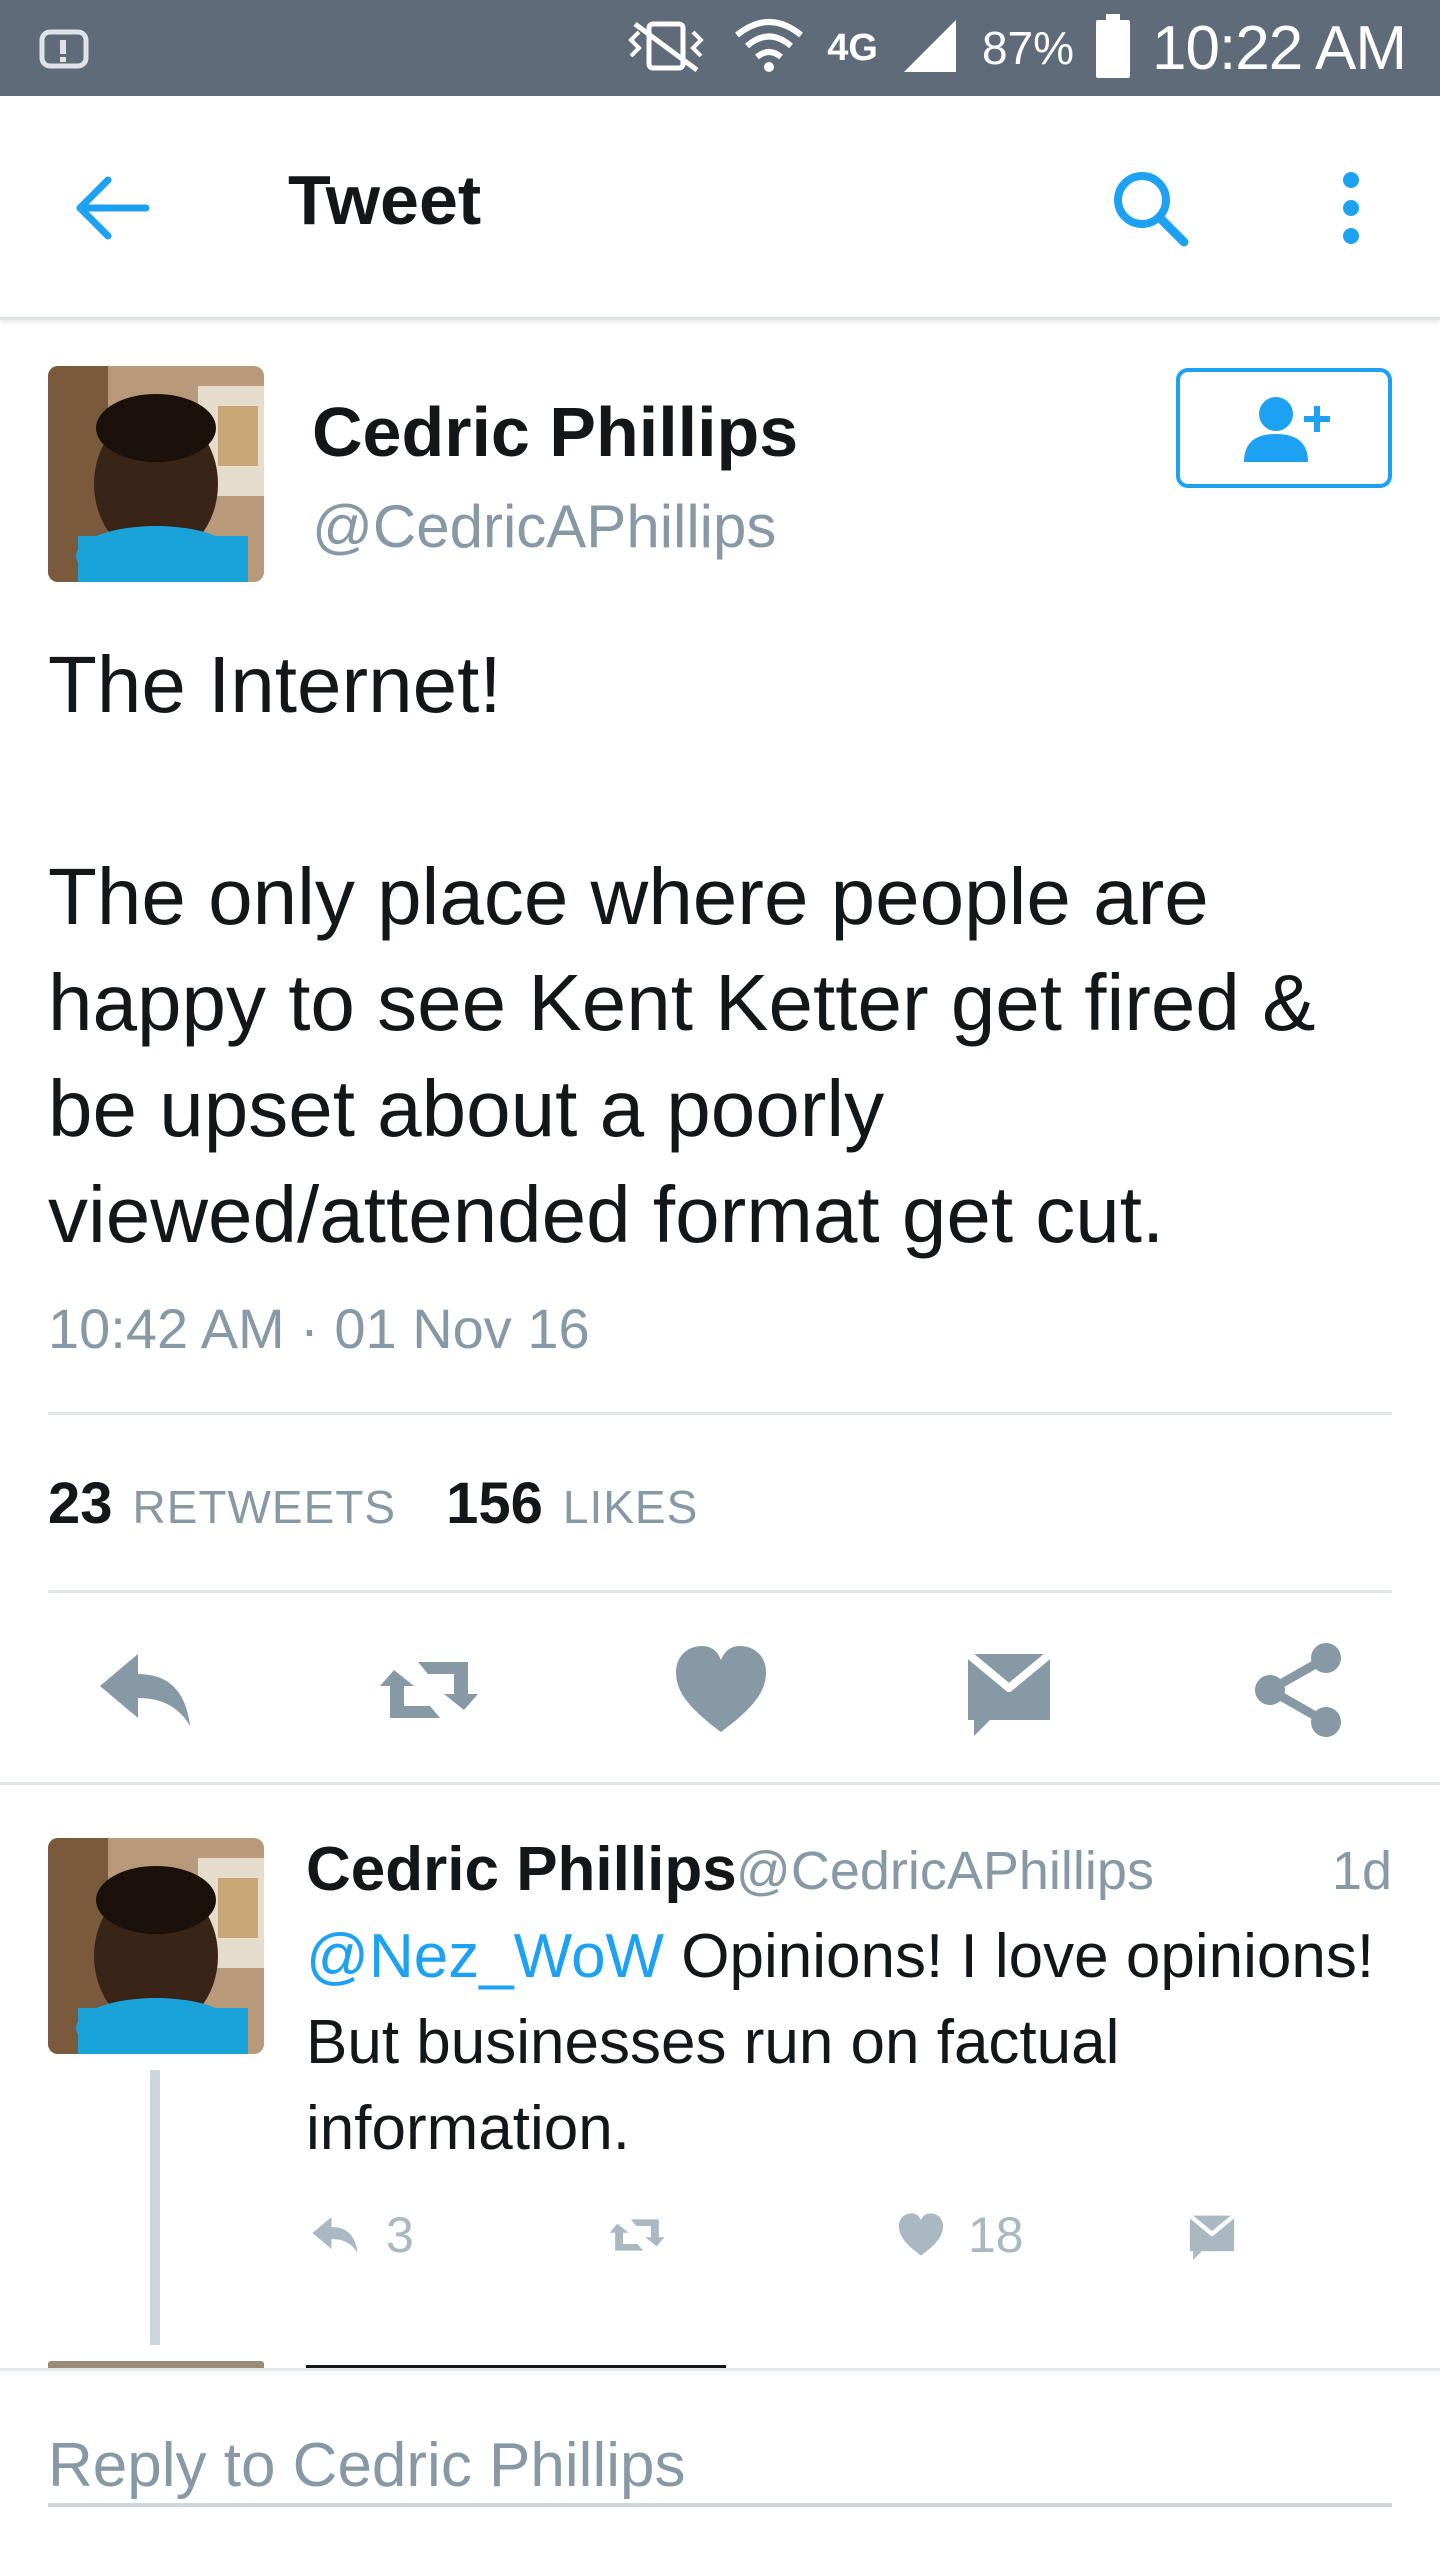 The height and width of the screenshot is (2560, 1440). Describe the element at coordinates (80, 1503) in the screenshot. I see `retweets-count: 23` at that location.